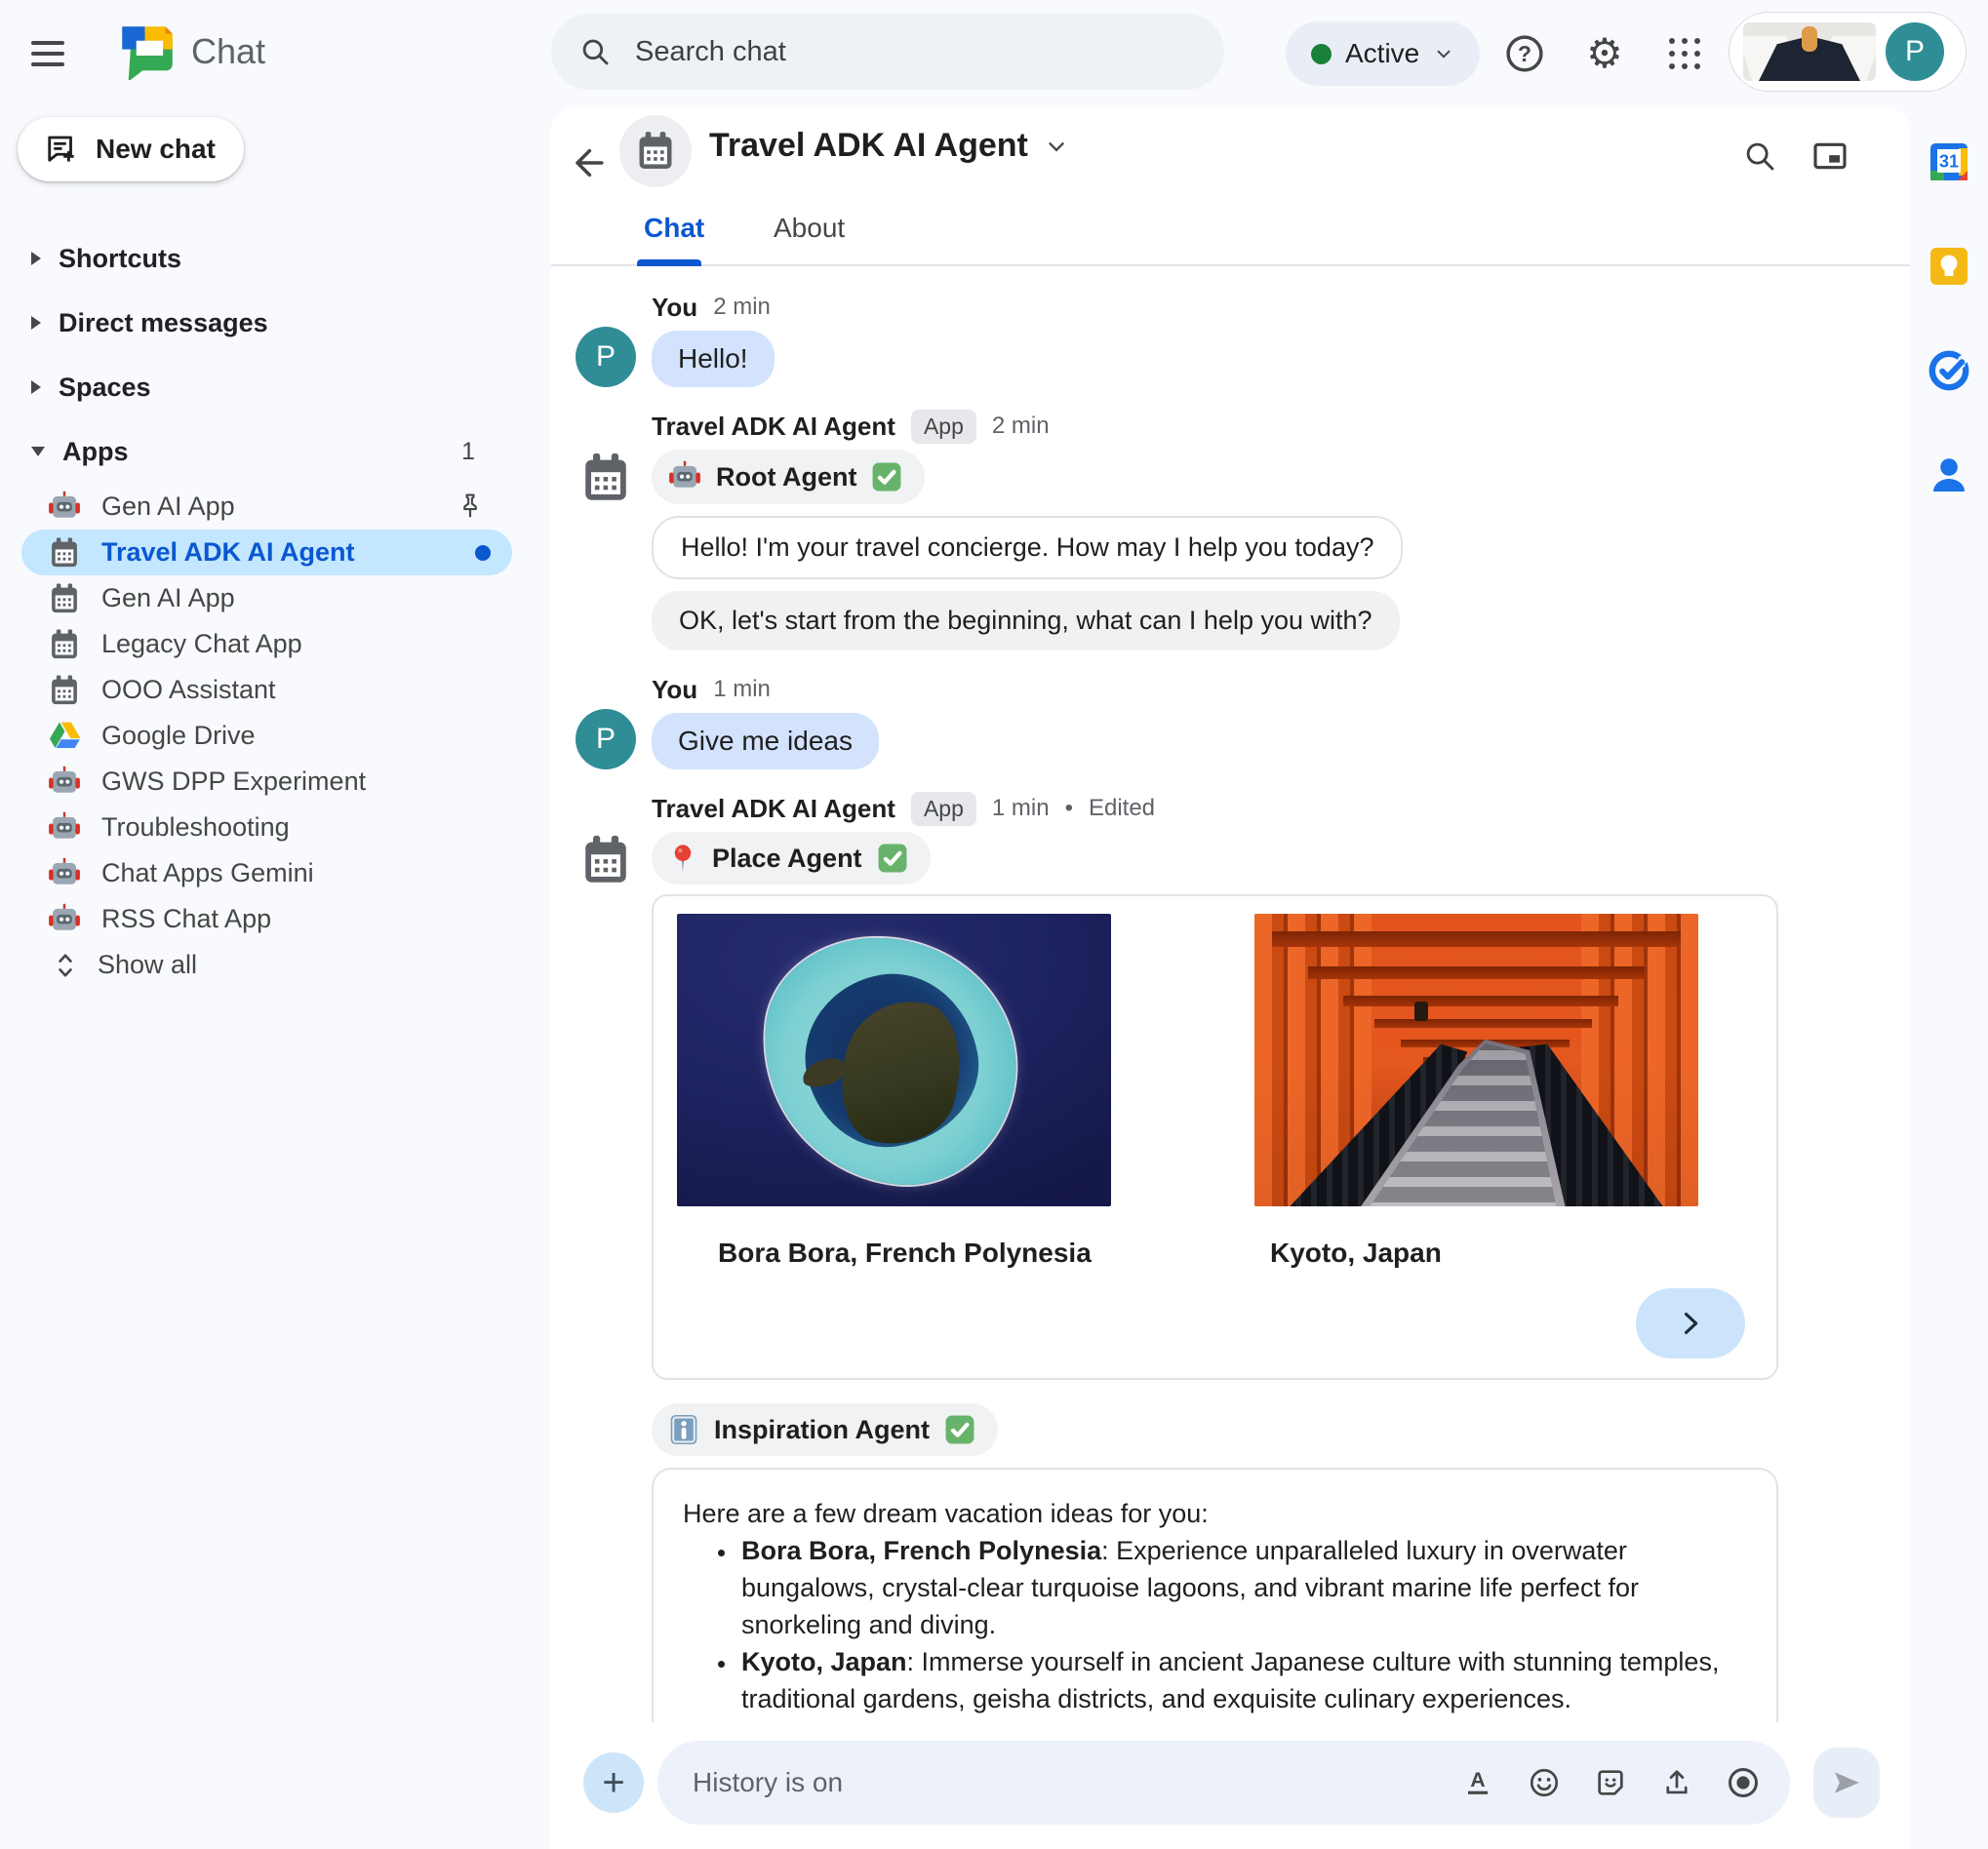  Describe the element at coordinates (1243, 721) in the screenshot. I see `message-user-ideas: P You 1 min Give me ideas` at that location.